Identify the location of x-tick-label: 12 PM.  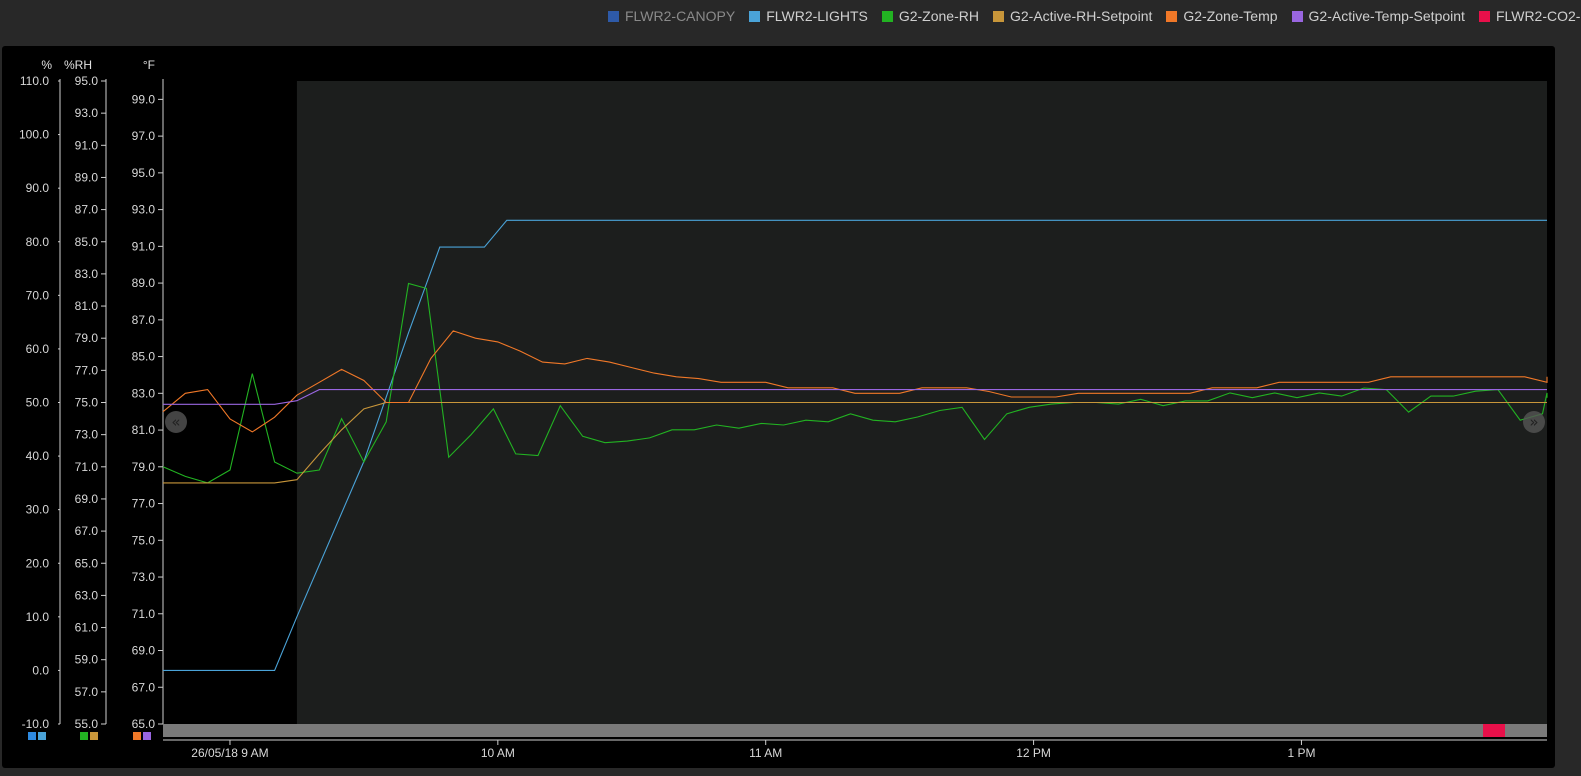
(1033, 753).